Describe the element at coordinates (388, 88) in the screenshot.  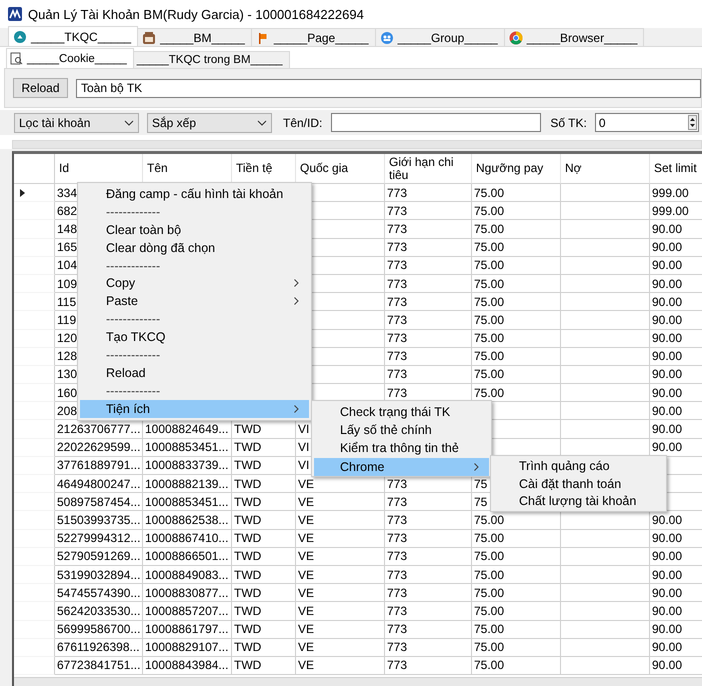
I see `scope-field: Toàn bộ TK` at that location.